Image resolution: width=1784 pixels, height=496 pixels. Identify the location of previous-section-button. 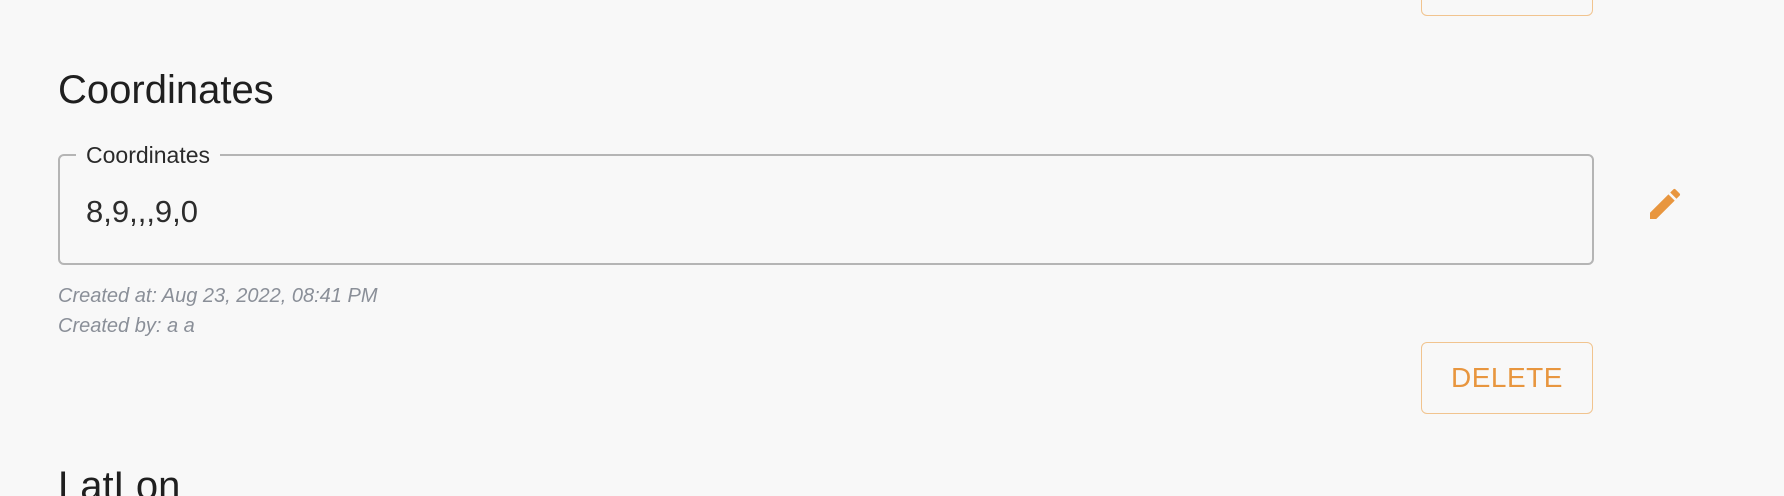
(1507, 8).